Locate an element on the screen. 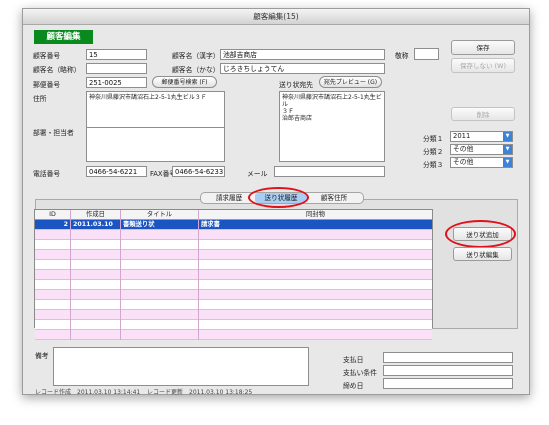 The image size is (549, 425). tab-invoice-history: 請求履歴 is located at coordinates (229, 198).